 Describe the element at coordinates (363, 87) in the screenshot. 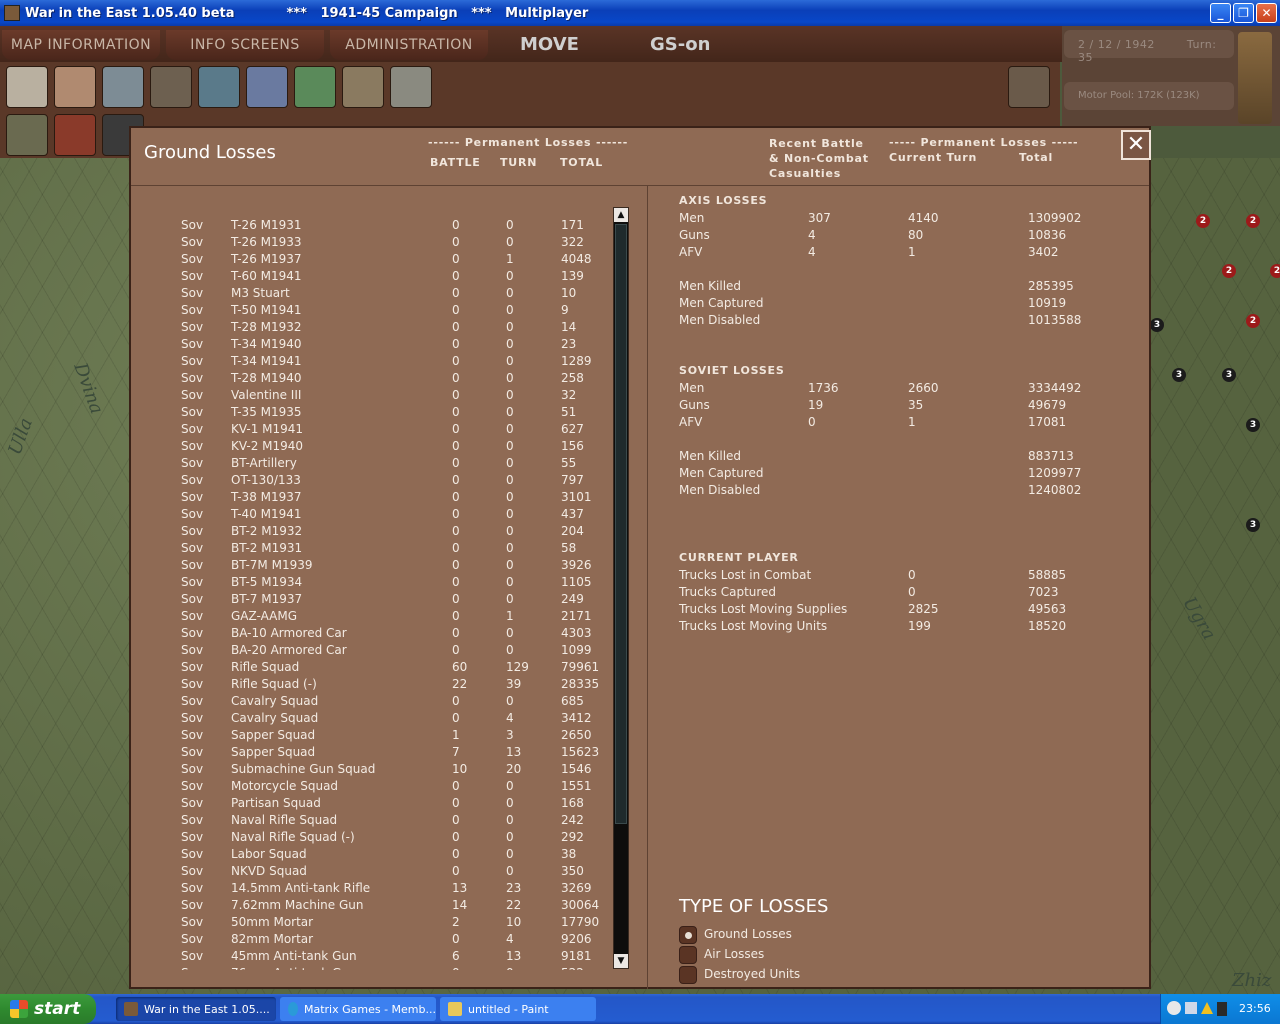

I see `general-icon` at that location.